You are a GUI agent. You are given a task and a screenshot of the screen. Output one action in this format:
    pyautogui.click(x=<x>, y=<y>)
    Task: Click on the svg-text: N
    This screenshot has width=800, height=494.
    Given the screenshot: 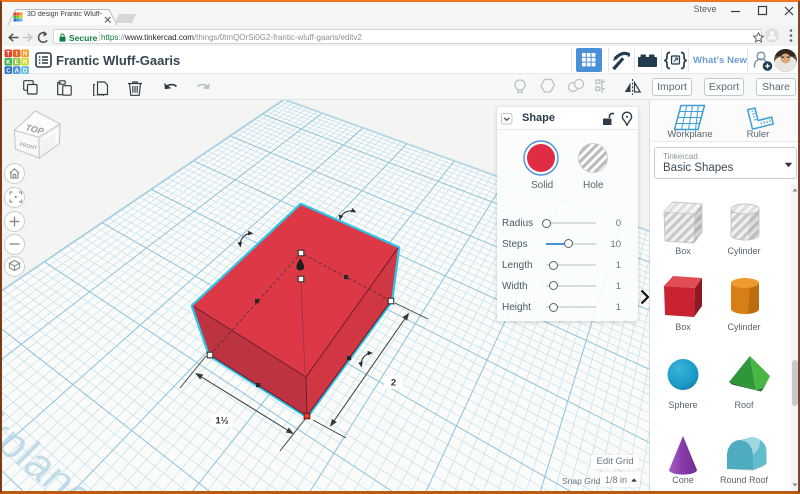 What is the action you would take?
    pyautogui.click(x=25, y=54)
    